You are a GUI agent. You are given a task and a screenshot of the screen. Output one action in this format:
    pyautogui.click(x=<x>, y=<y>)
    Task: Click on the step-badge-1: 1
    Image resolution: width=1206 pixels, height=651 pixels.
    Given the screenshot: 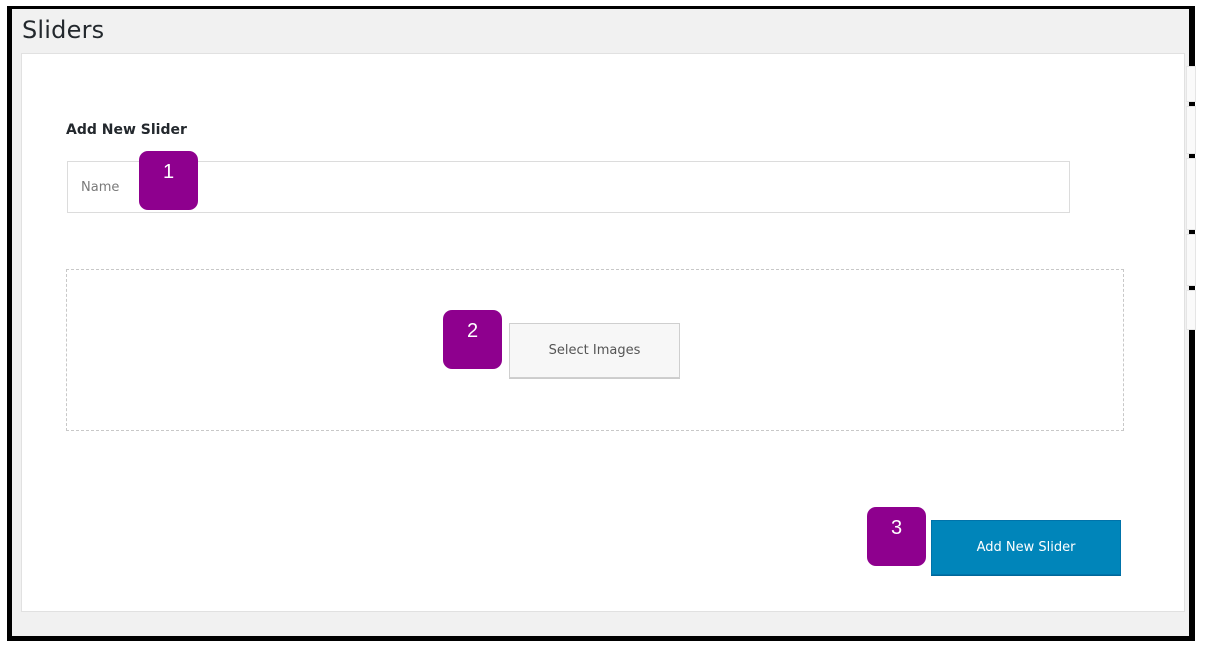 What is the action you would take?
    pyautogui.click(x=168, y=180)
    